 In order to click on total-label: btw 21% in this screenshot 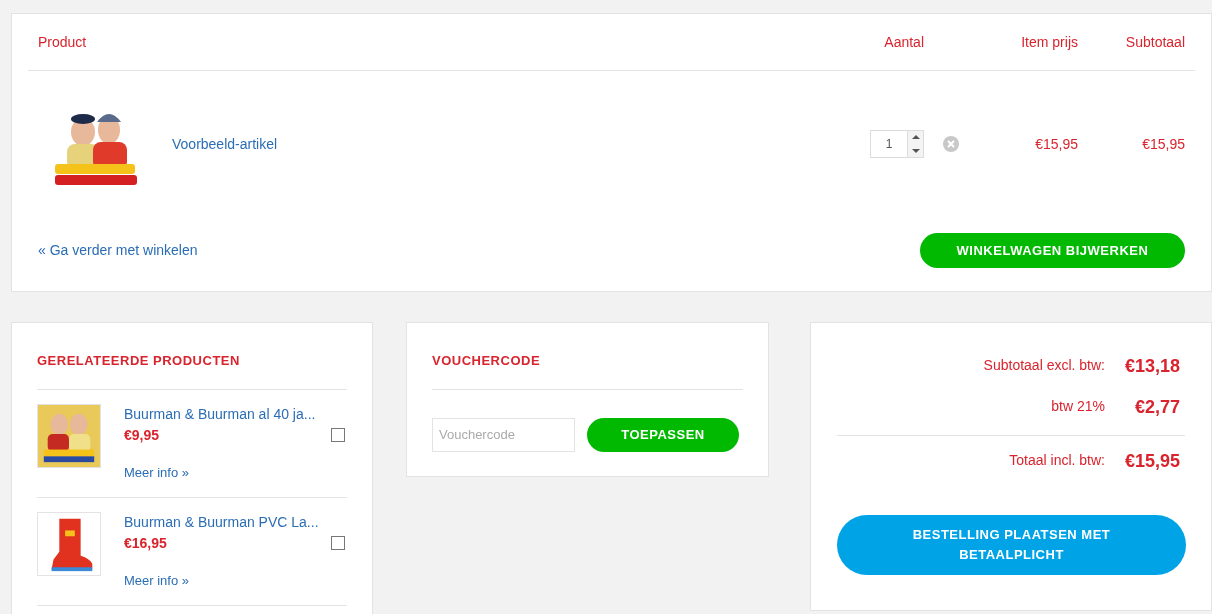, I will do `click(1078, 406)`.